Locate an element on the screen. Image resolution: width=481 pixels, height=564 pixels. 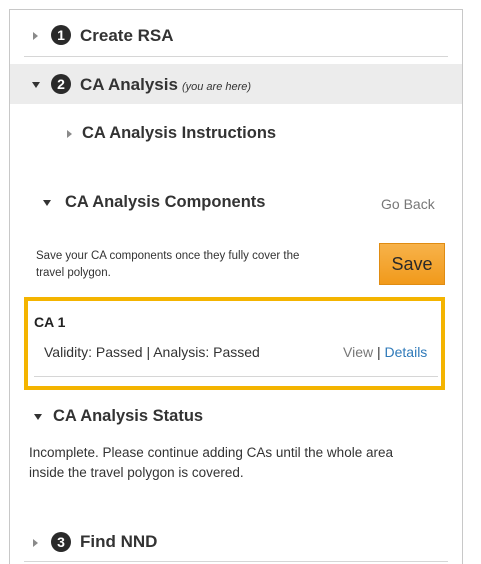
step-1-header: 1 Create RSA is located at coordinates (236, 33).